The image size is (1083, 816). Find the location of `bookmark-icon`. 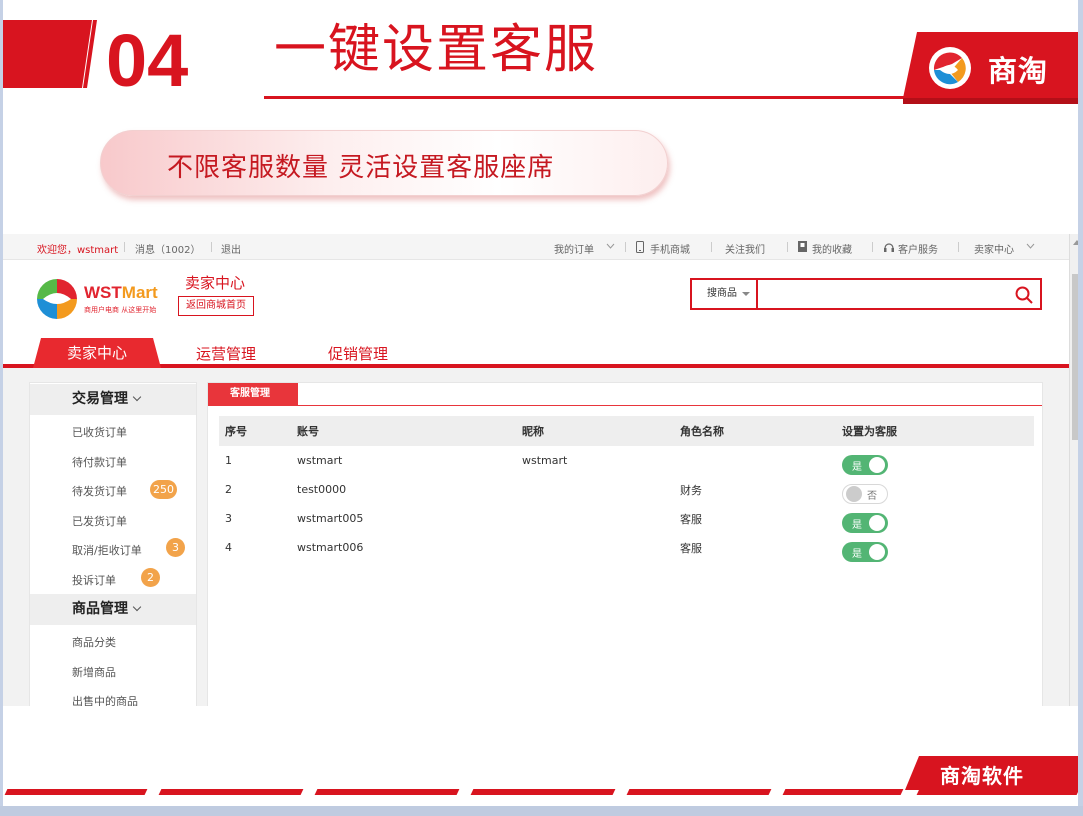

bookmark-icon is located at coordinates (802, 246).